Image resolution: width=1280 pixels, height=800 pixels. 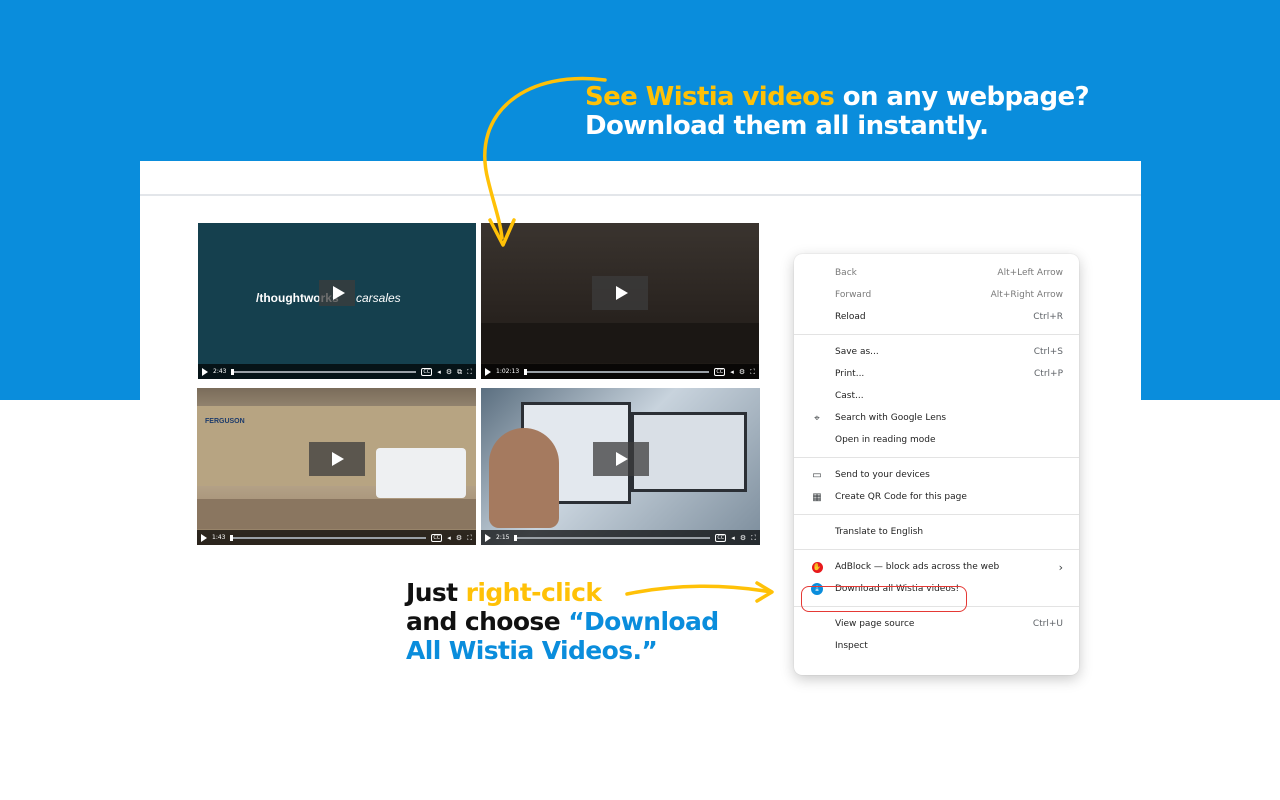 I want to click on callout-download-highlight: “Download, so click(x=643, y=621).